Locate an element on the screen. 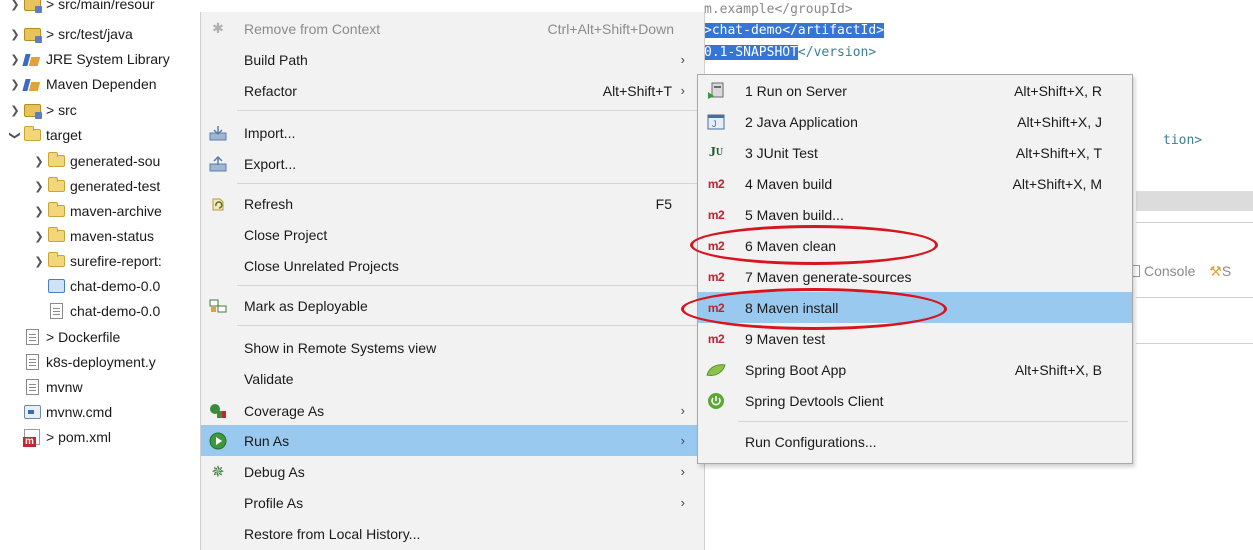 The height and width of the screenshot is (550, 1253). menu-item-refresh: Refresh F5 is located at coordinates (452, 203).